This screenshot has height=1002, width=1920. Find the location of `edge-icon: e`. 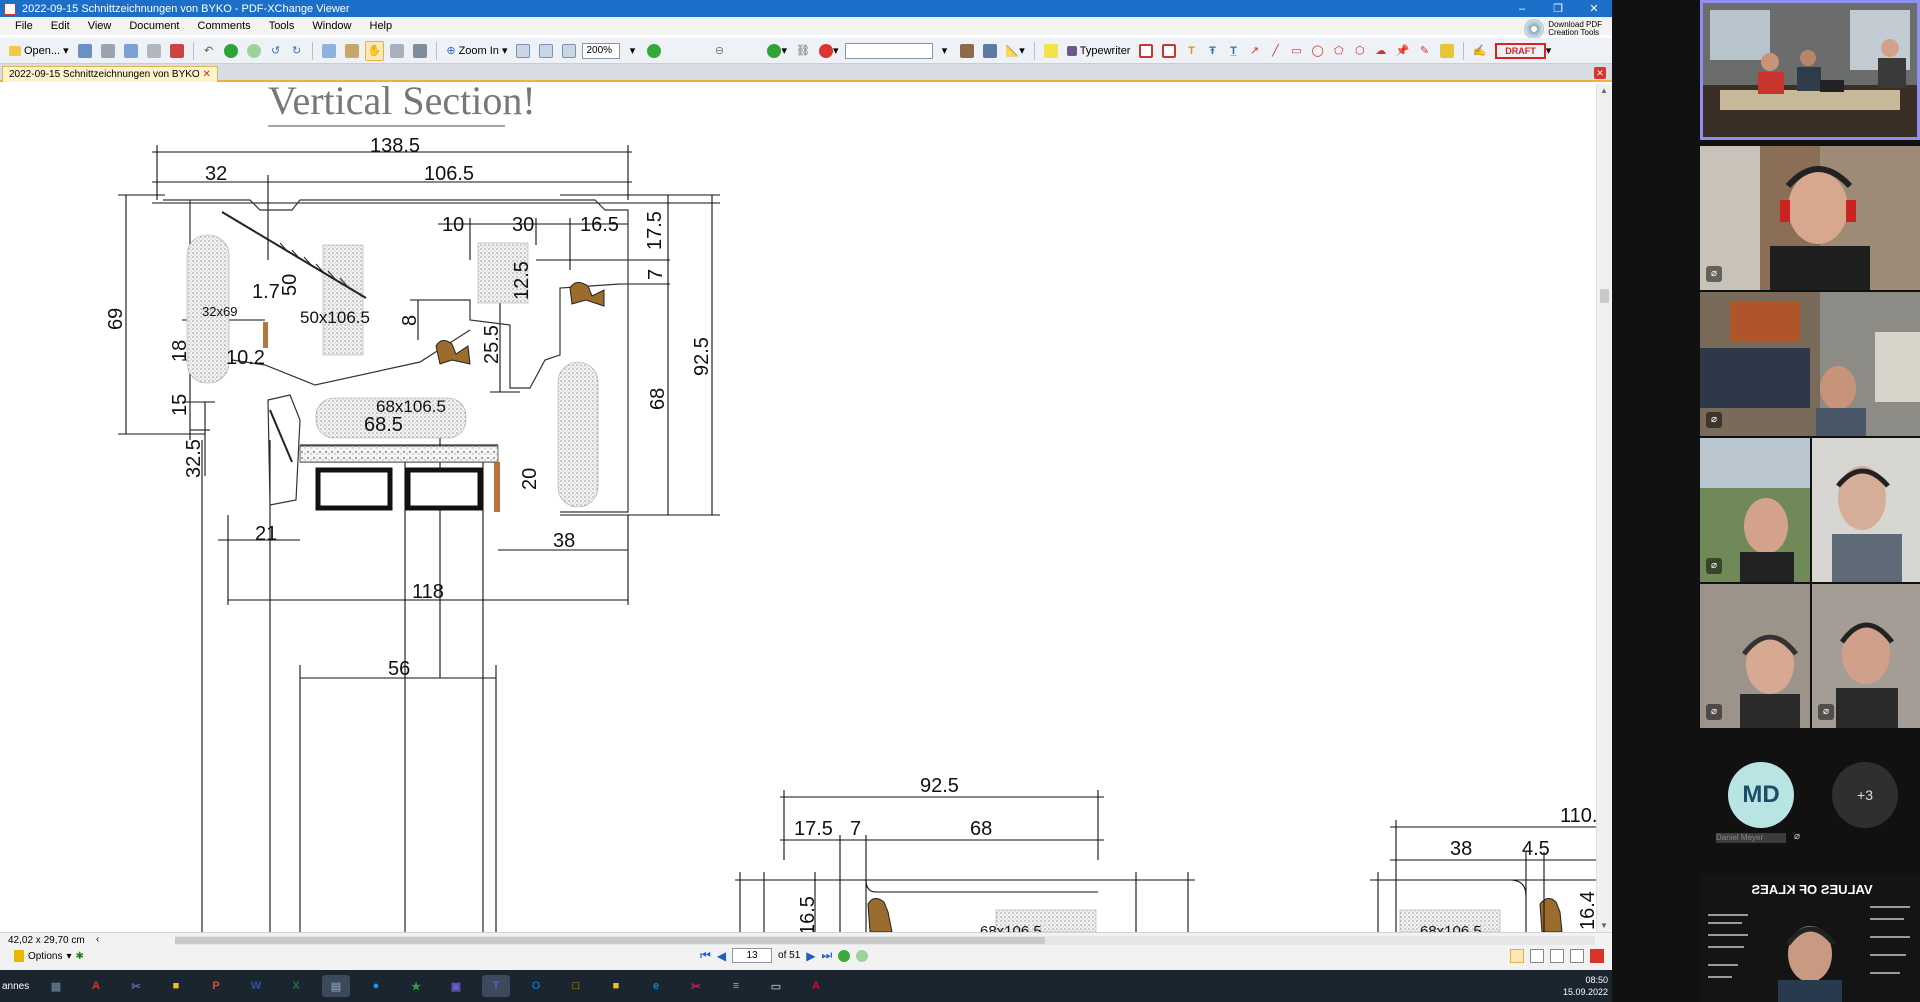

edge-icon: e is located at coordinates (656, 986).